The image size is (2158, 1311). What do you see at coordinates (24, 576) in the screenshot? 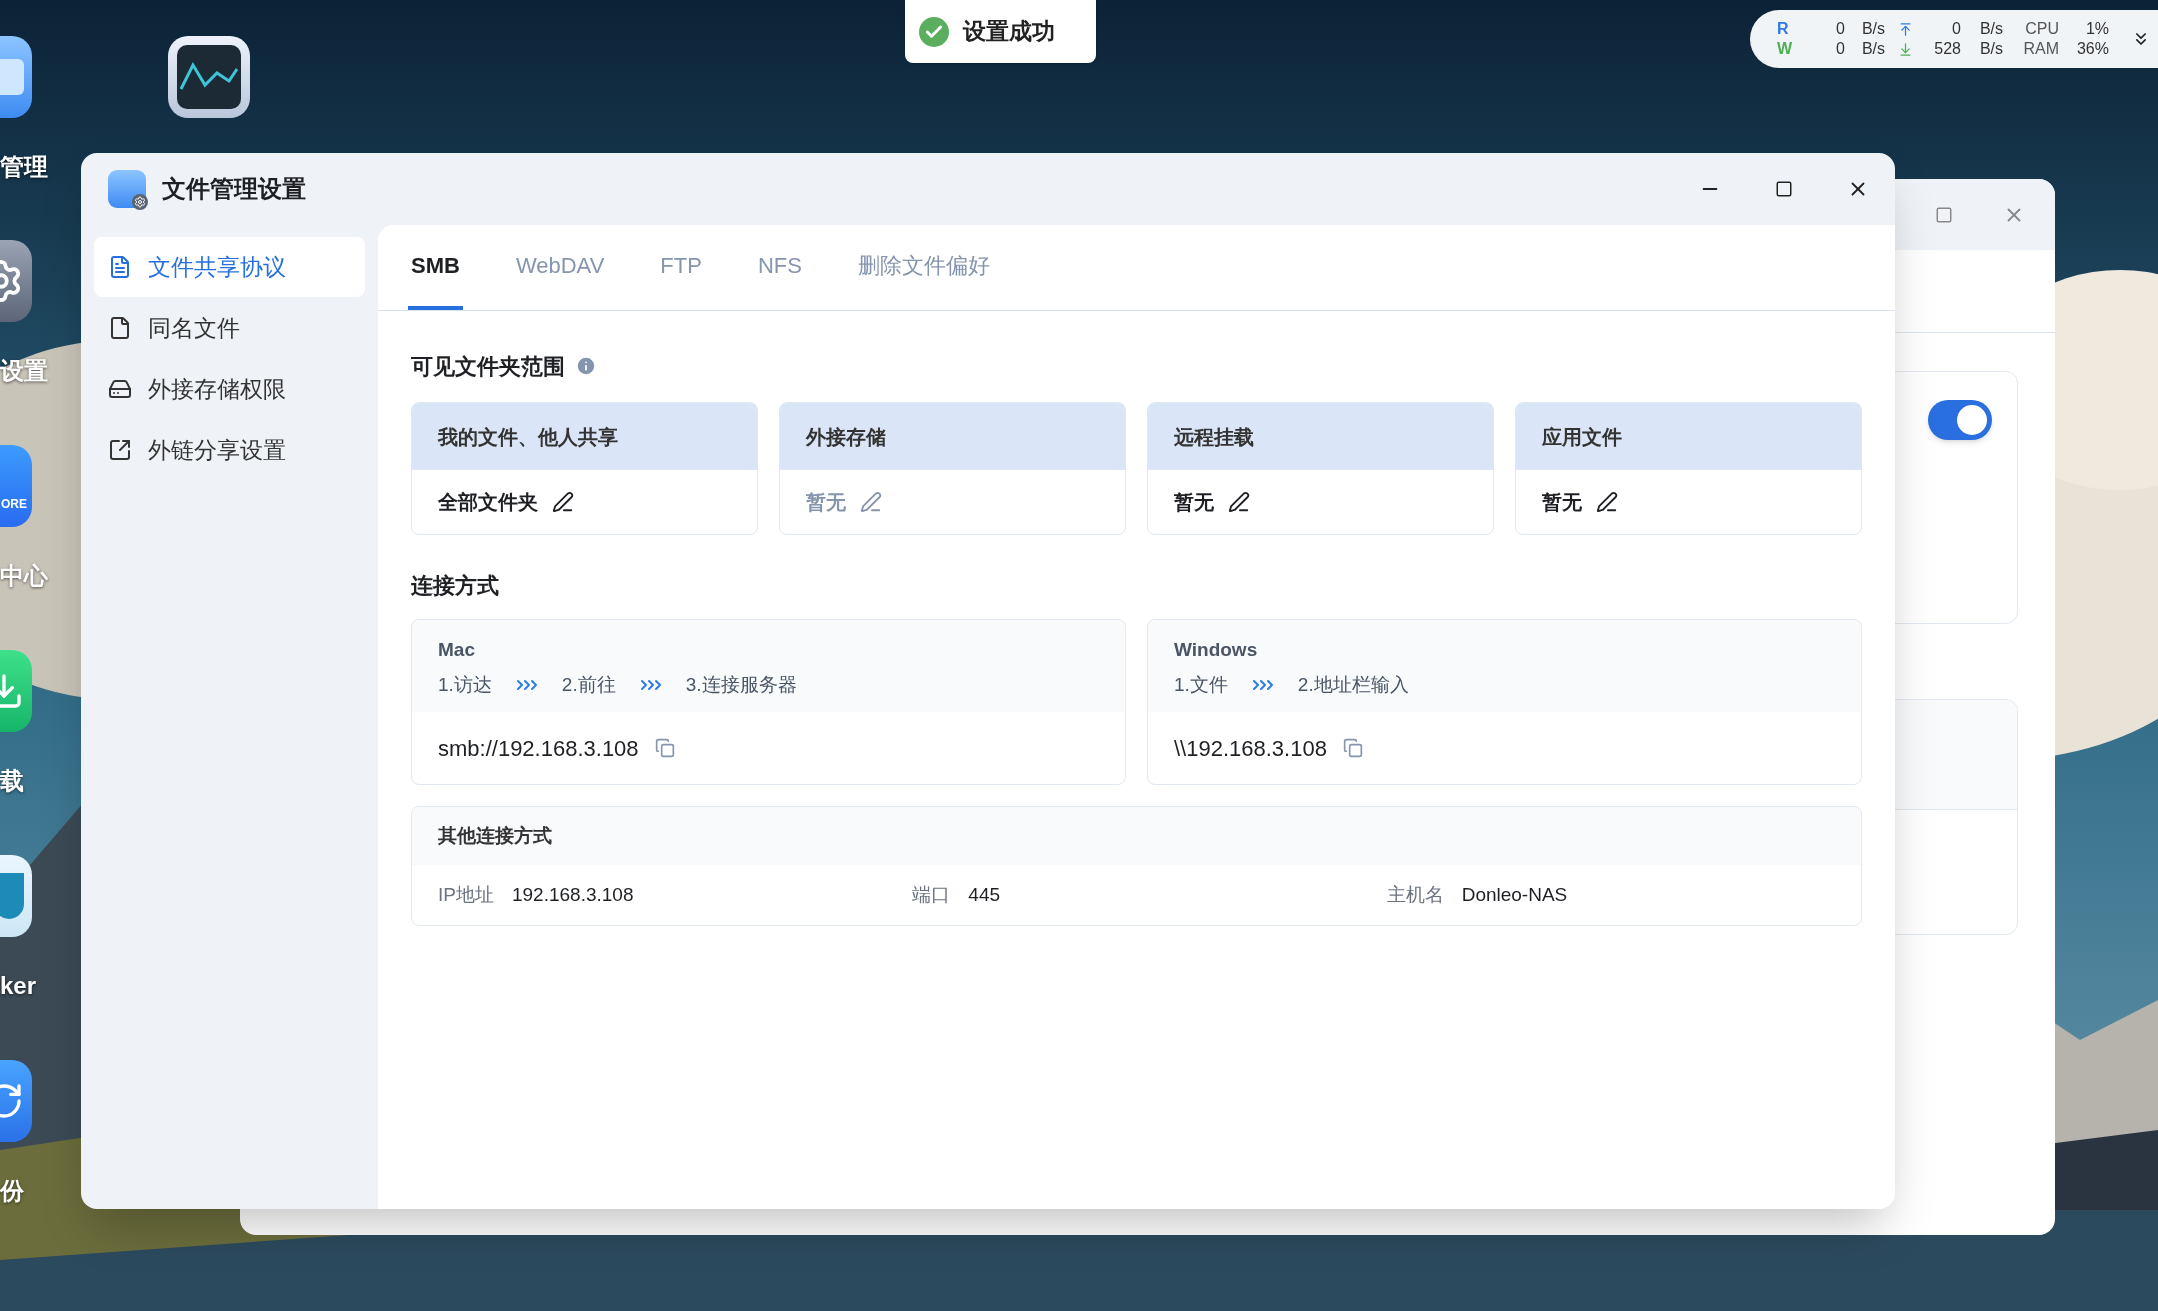
I see `app-label: 中心` at bounding box center [24, 576].